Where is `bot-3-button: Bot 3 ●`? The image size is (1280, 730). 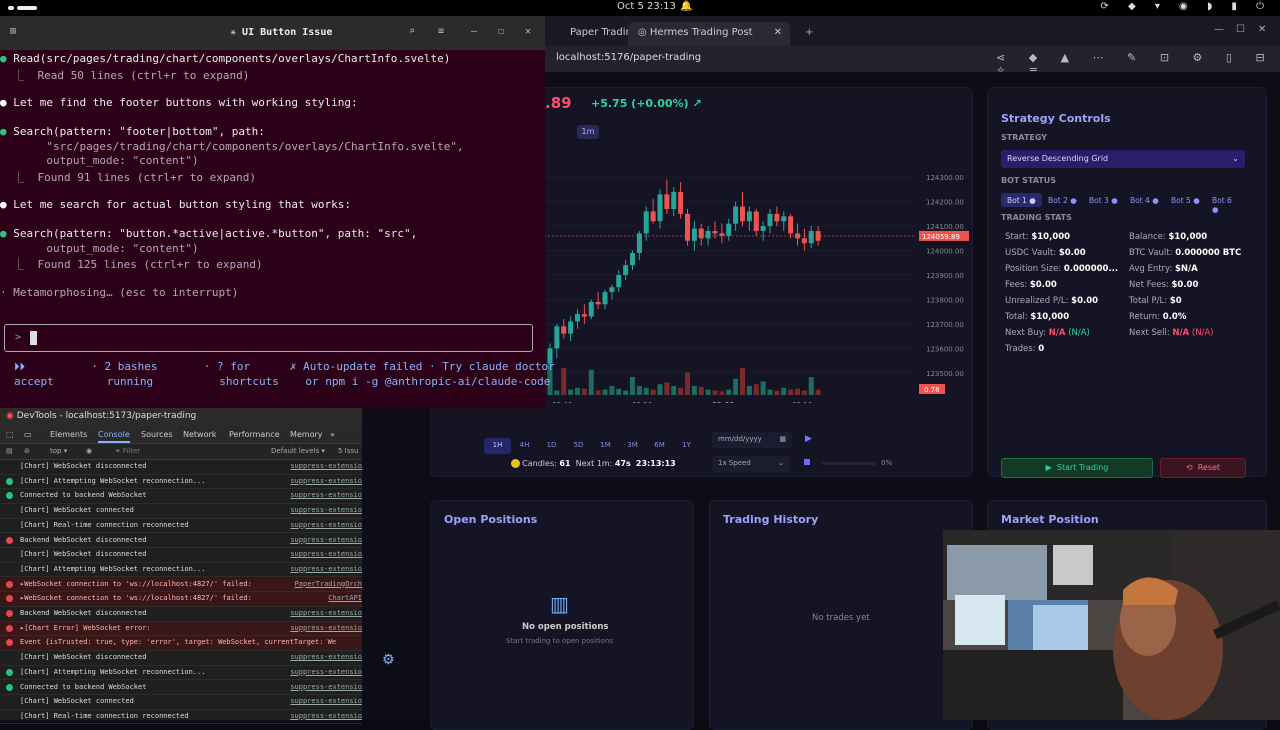
bot-3-button: Bot 3 ● is located at coordinates (1103, 200).